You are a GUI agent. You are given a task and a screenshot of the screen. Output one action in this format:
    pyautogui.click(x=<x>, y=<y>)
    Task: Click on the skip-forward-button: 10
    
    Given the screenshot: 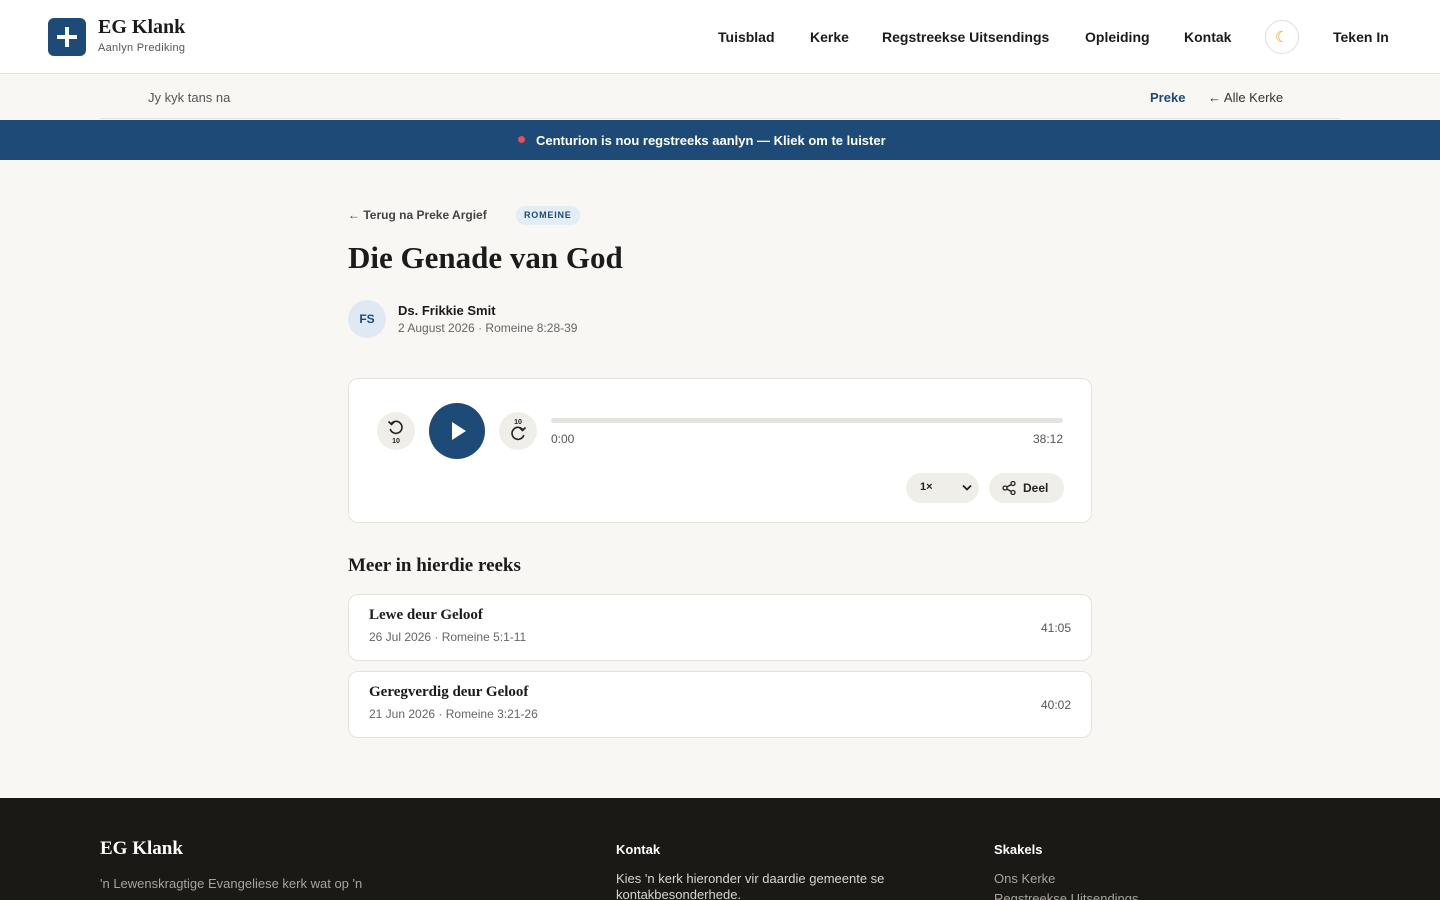 What is the action you would take?
    pyautogui.click(x=518, y=431)
    